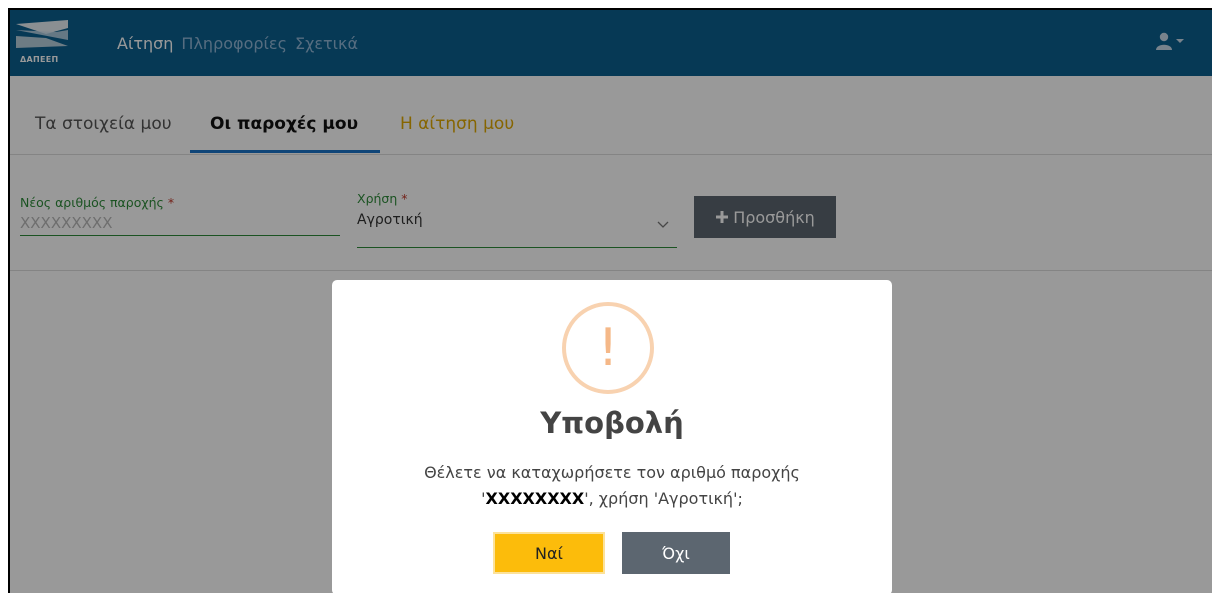  What do you see at coordinates (676, 553) in the screenshot?
I see `confirm-no-button: Όχι` at bounding box center [676, 553].